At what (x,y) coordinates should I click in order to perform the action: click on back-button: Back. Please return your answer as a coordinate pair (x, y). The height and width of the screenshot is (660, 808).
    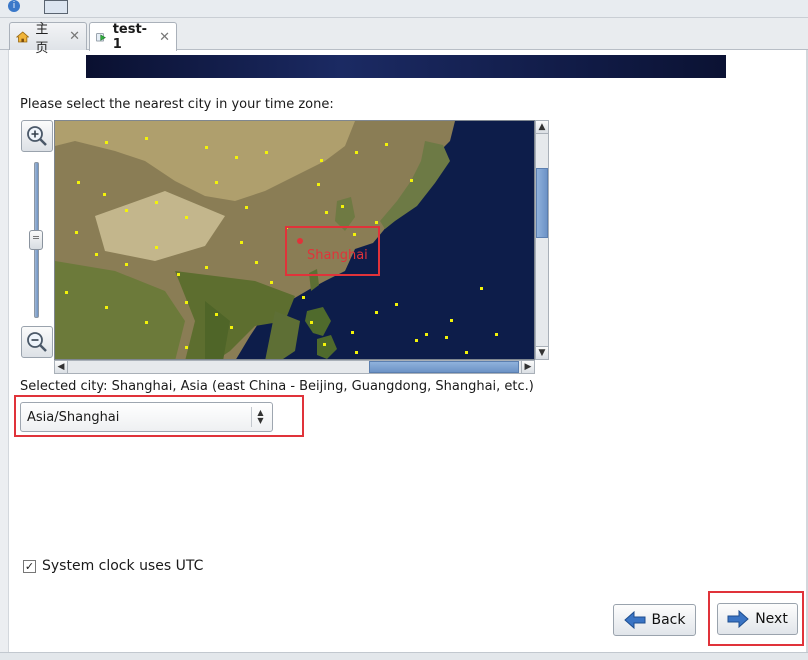
    Looking at the image, I should click on (654, 620).